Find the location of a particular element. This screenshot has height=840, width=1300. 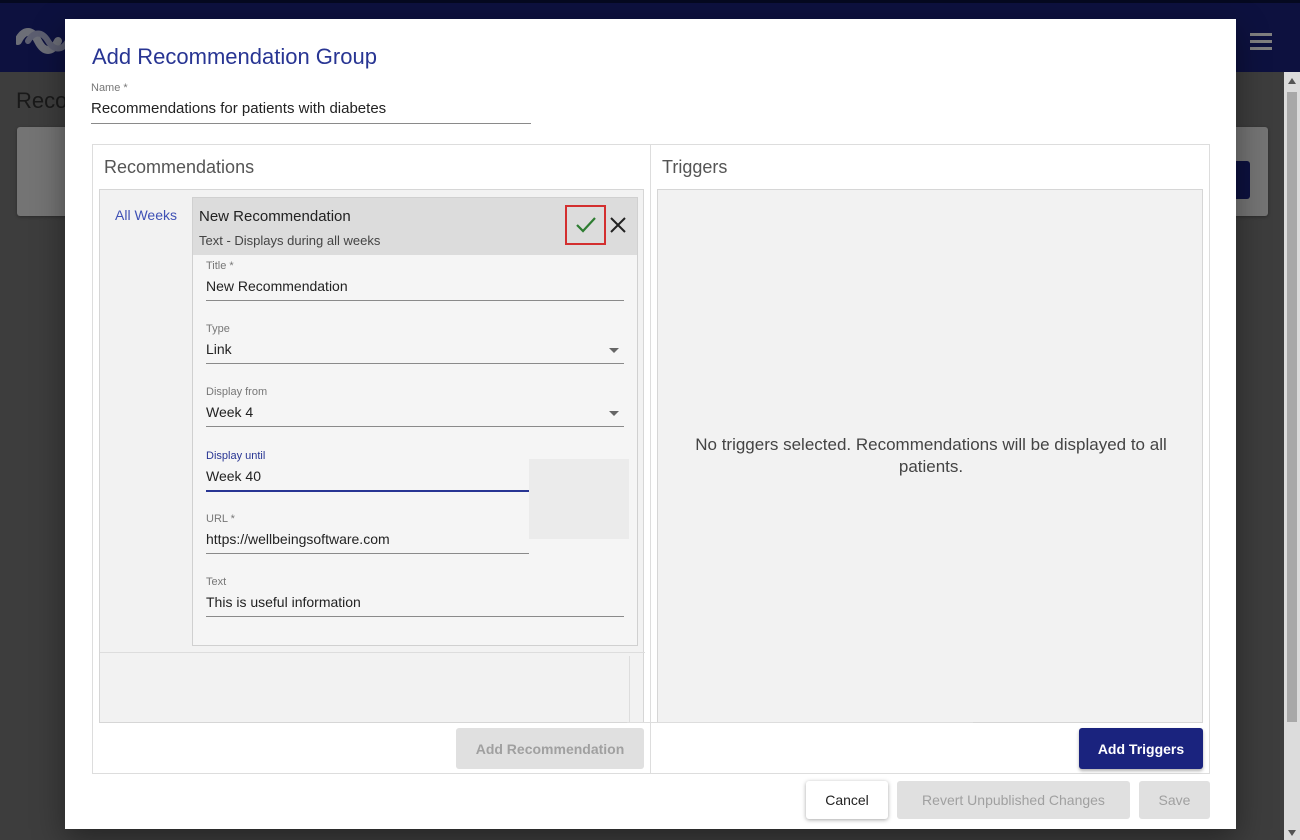

discard-recommendation-button is located at coordinates (618, 225).